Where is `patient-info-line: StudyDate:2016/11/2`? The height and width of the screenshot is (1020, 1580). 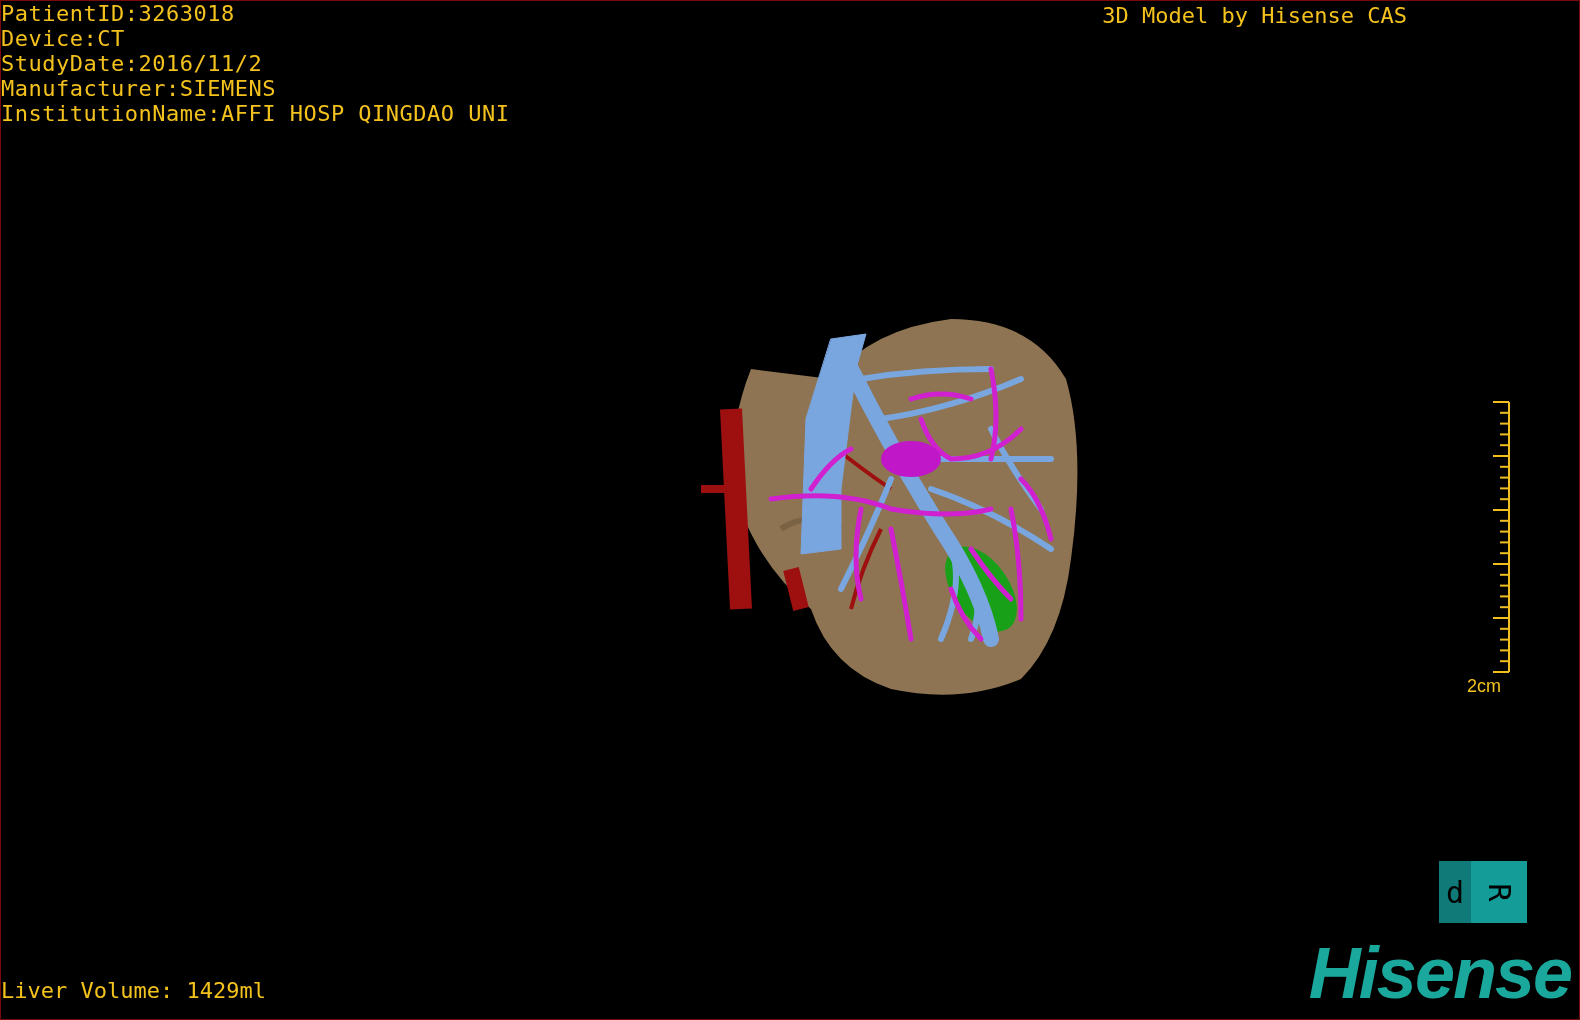 patient-info-line: StudyDate:2016/11/2 is located at coordinates (132, 63).